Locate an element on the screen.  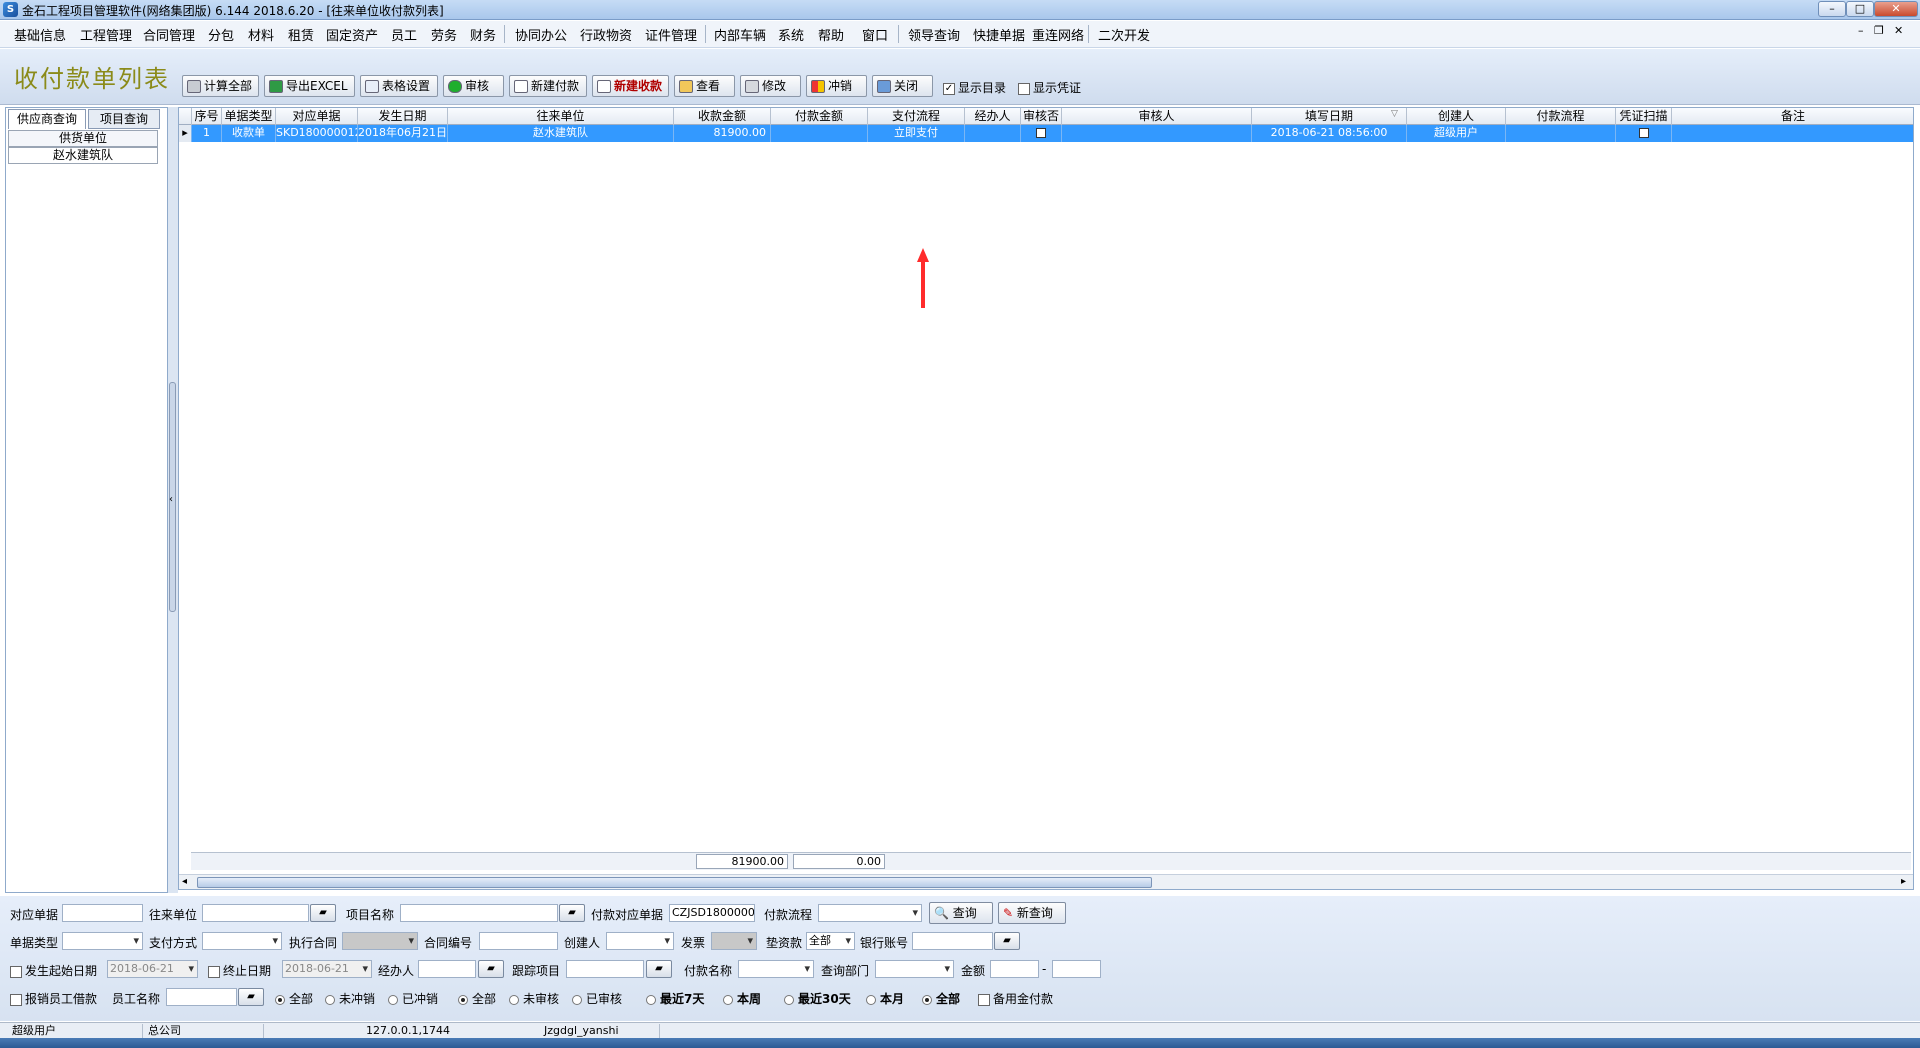
advance-select: 全部 is located at coordinates (830, 941).